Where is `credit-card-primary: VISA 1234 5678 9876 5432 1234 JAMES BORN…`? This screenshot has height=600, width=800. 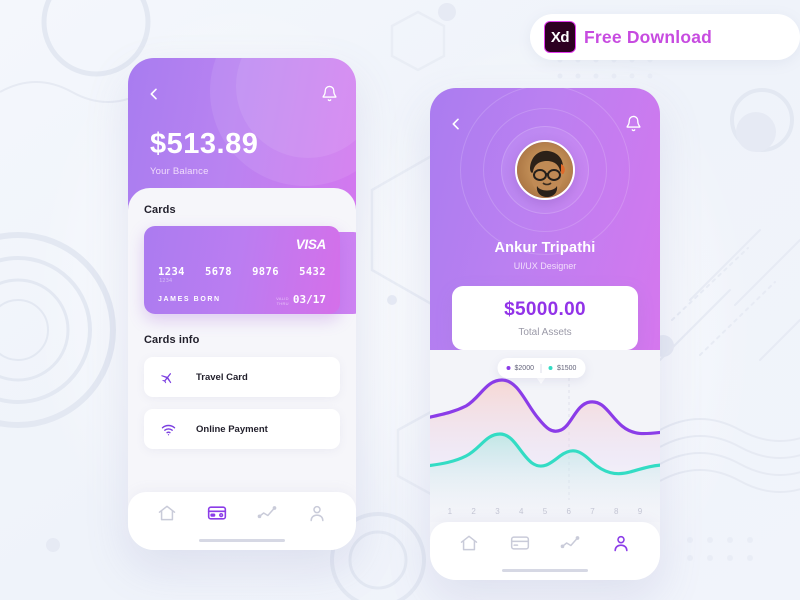
credit-card-primary: VISA 1234 5678 9876 5432 1234 JAMES BORN… is located at coordinates (242, 270).